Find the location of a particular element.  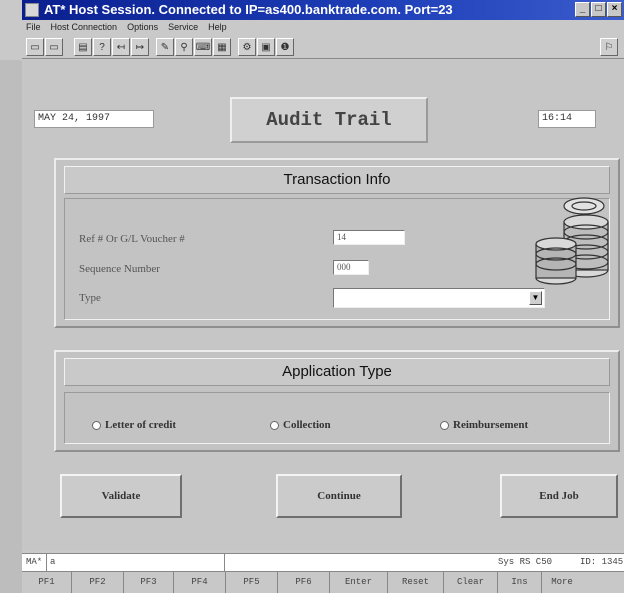

radio-reimbursement: Reimbursement is located at coordinates (484, 425).